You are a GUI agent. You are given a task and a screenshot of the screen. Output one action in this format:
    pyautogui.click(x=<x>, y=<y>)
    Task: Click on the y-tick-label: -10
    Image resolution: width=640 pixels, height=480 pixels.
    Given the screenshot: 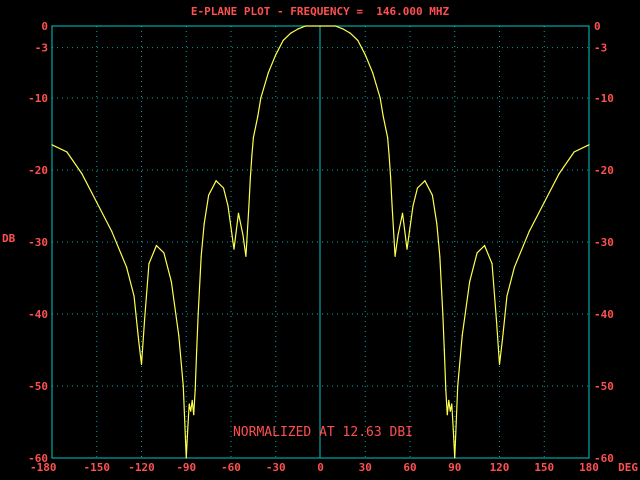 What is the action you would take?
    pyautogui.click(x=604, y=98)
    